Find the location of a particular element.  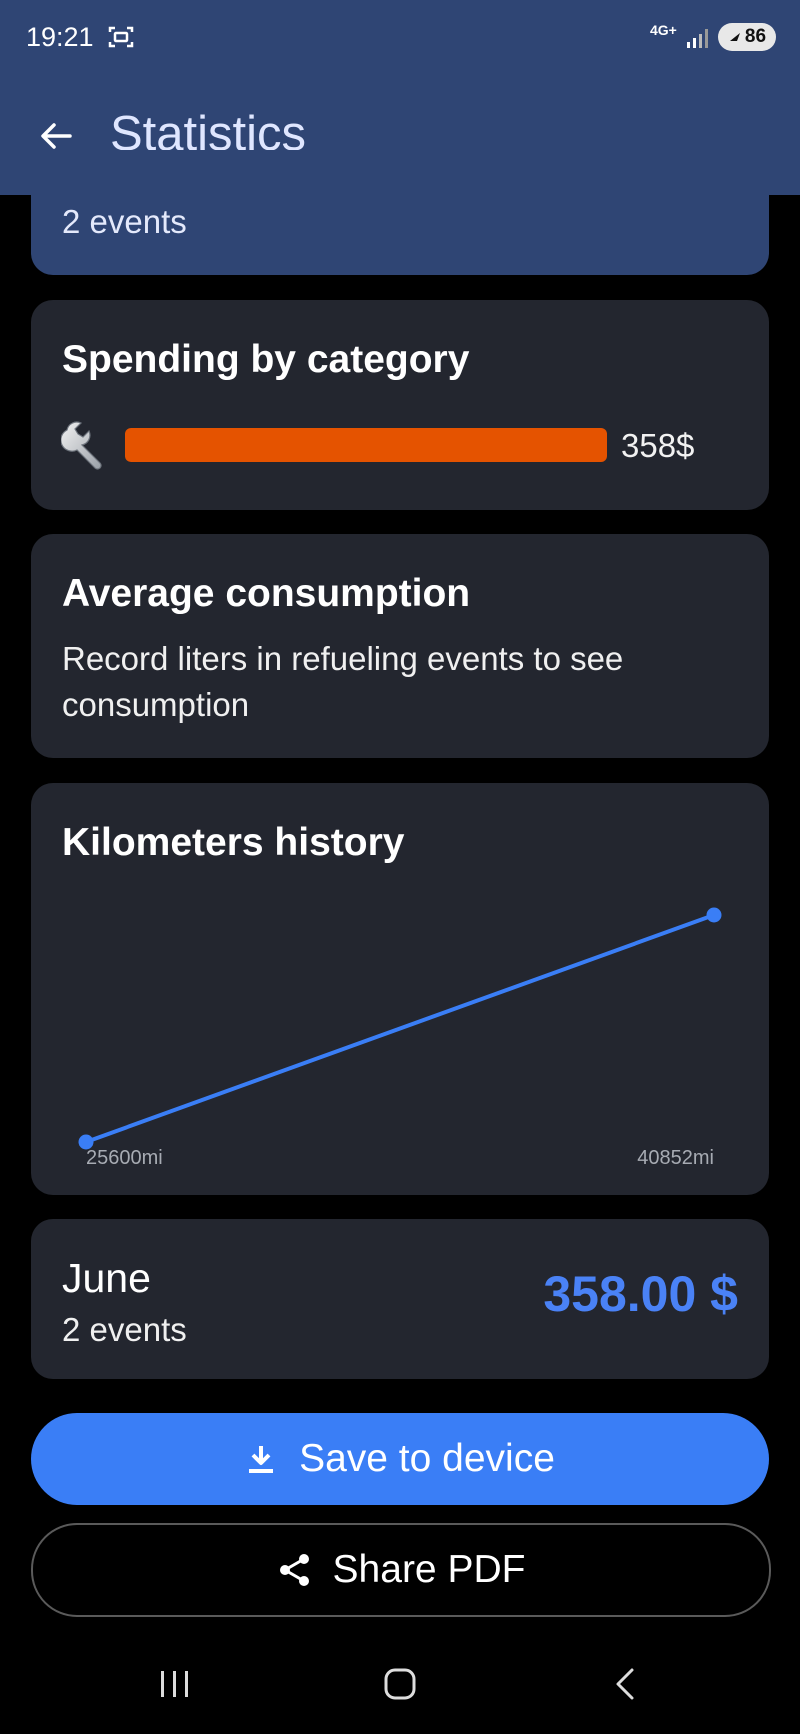

month-events: 2 events is located at coordinates (124, 1329).